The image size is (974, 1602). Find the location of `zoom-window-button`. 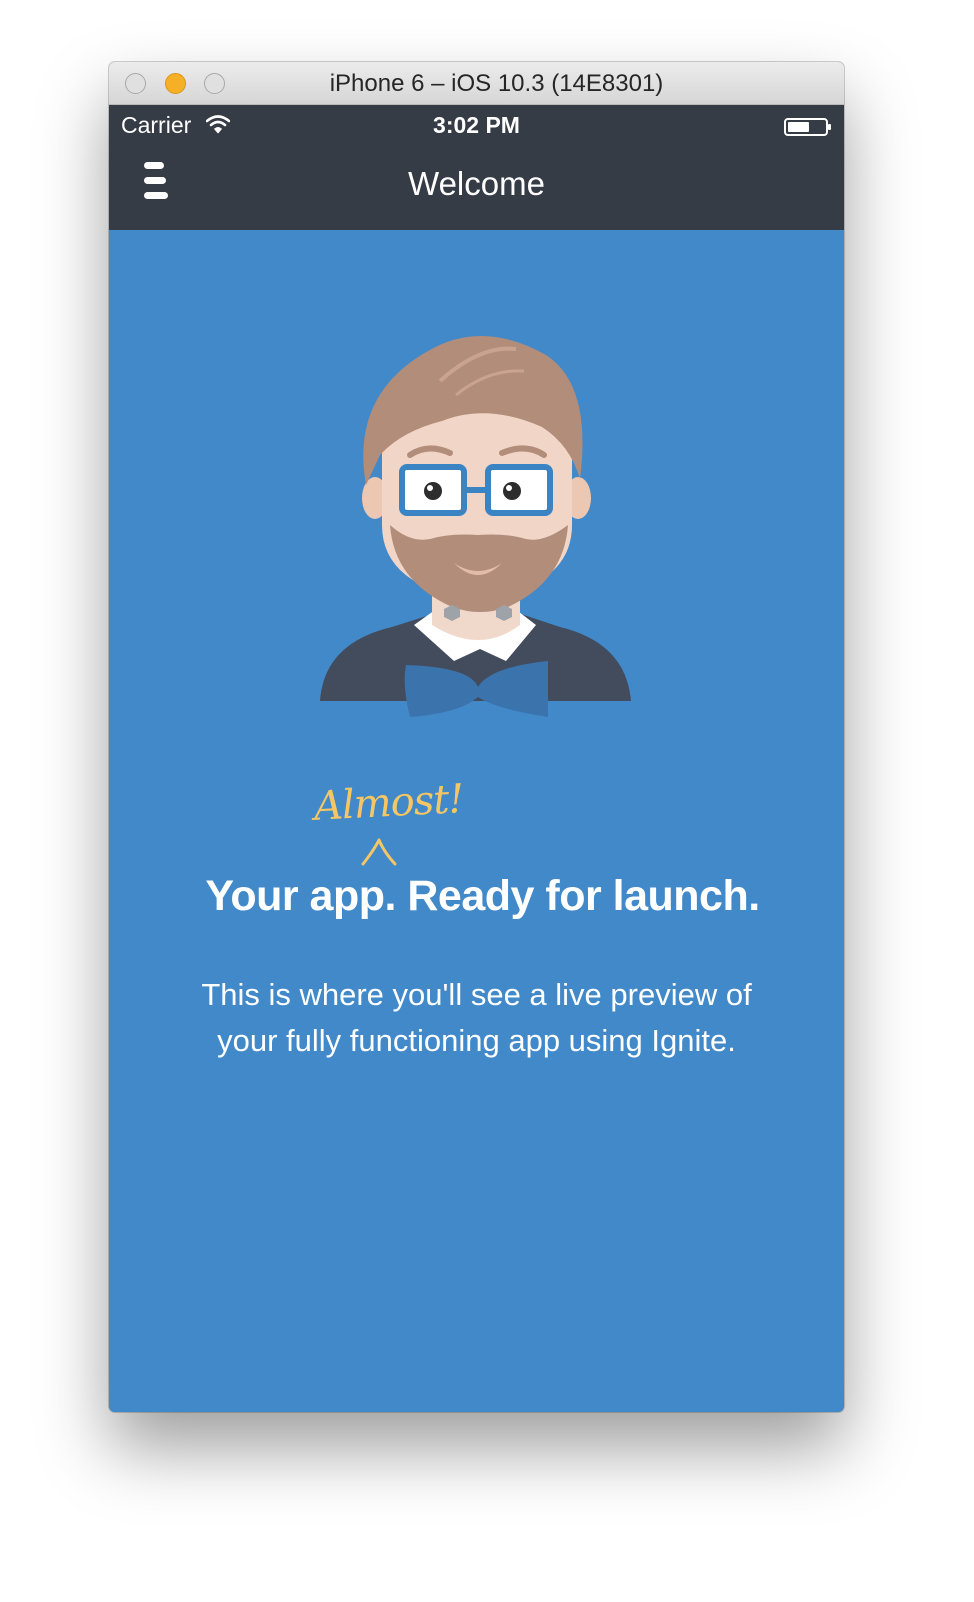

zoom-window-button is located at coordinates (214, 83).